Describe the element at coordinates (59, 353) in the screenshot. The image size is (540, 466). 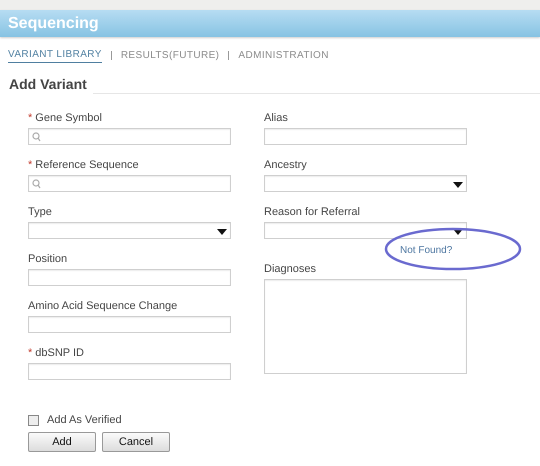
I see `field-label: dbSNP ID` at that location.